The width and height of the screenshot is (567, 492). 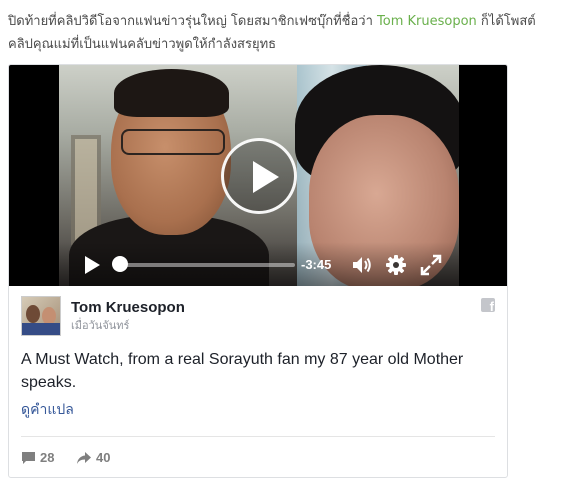 What do you see at coordinates (47, 410) in the screenshot?
I see `see-translation-link: ดูคำแปล` at bounding box center [47, 410].